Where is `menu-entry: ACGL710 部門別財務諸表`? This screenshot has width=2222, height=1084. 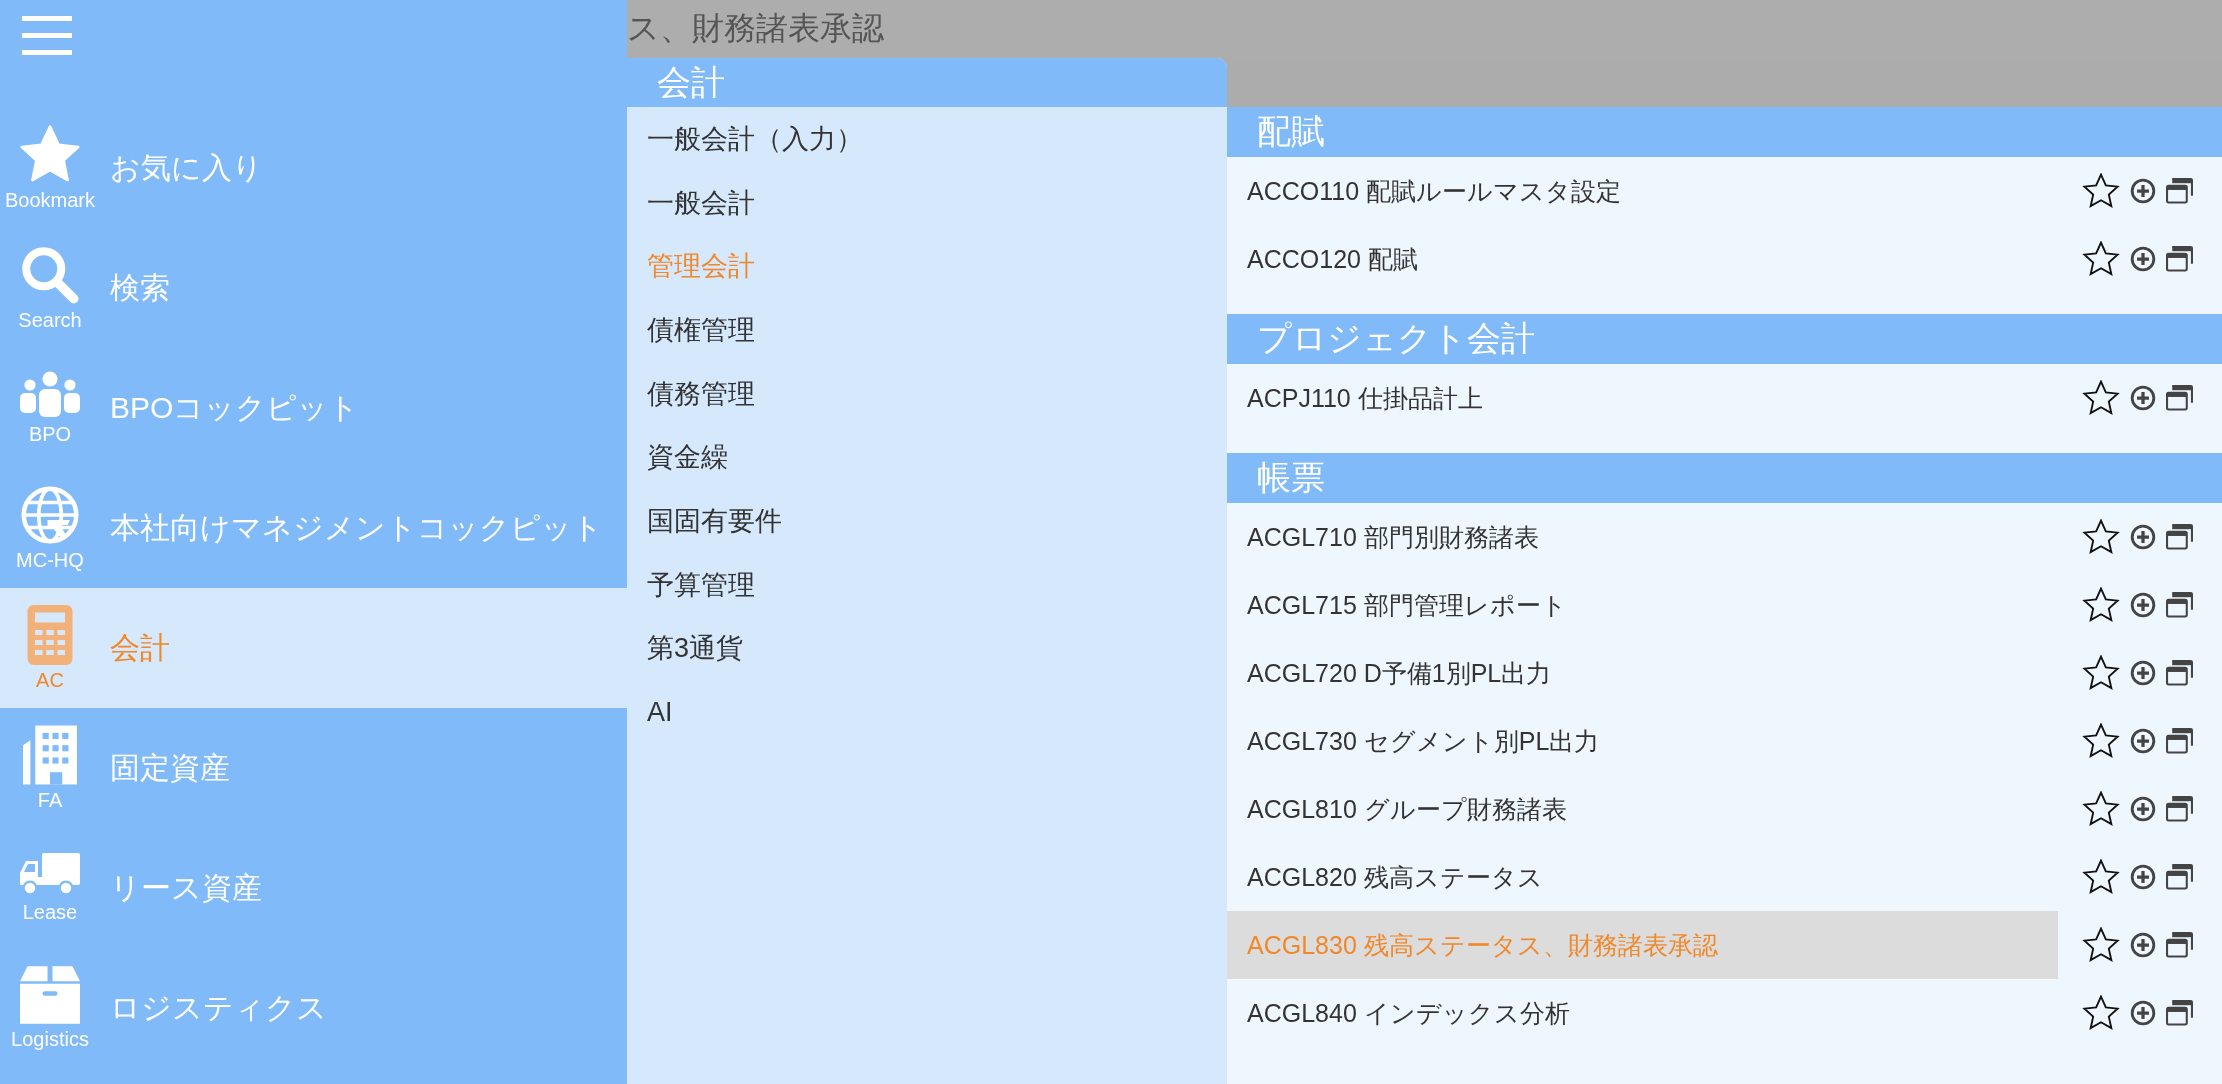
menu-entry: ACGL710 部門別財務諸表 is located at coordinates (1642, 537).